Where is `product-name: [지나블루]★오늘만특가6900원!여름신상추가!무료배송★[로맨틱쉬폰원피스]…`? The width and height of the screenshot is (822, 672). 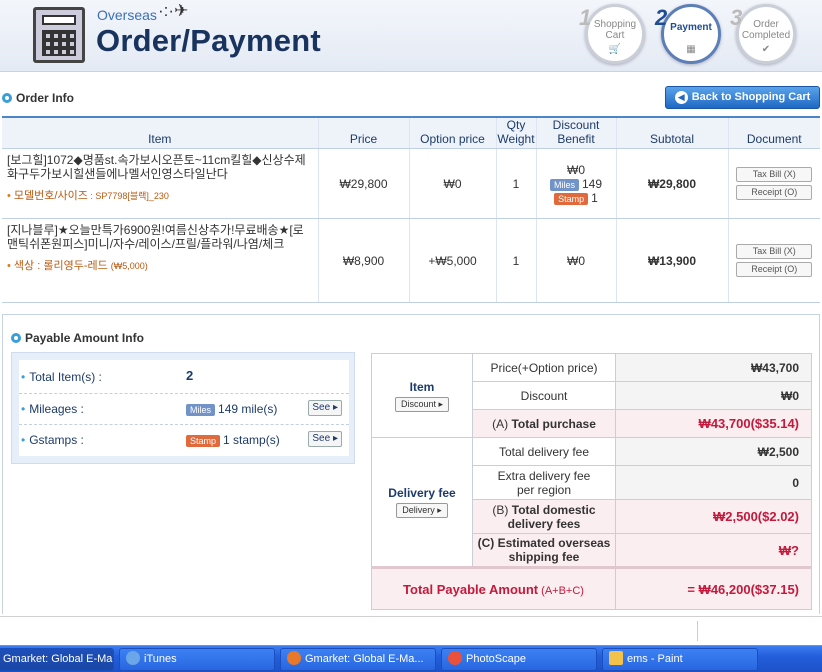 product-name: [지나블루]★오늘만특가6900원!여름신상추가!무료배송★[로맨틱쉬폰원피스]… is located at coordinates (160, 237).